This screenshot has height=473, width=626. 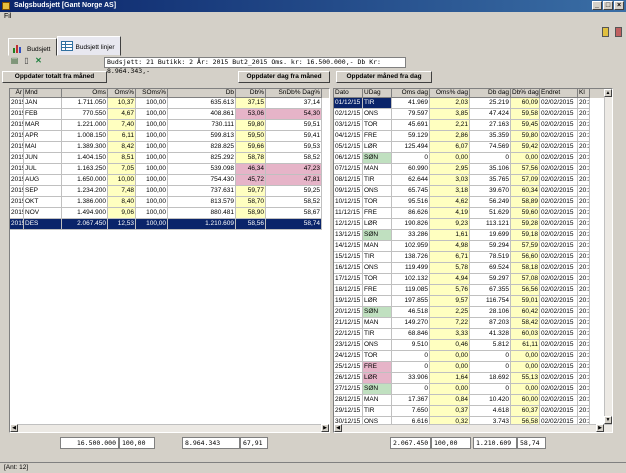 I want to click on table-cell: JUN, so click(x=43, y=158).